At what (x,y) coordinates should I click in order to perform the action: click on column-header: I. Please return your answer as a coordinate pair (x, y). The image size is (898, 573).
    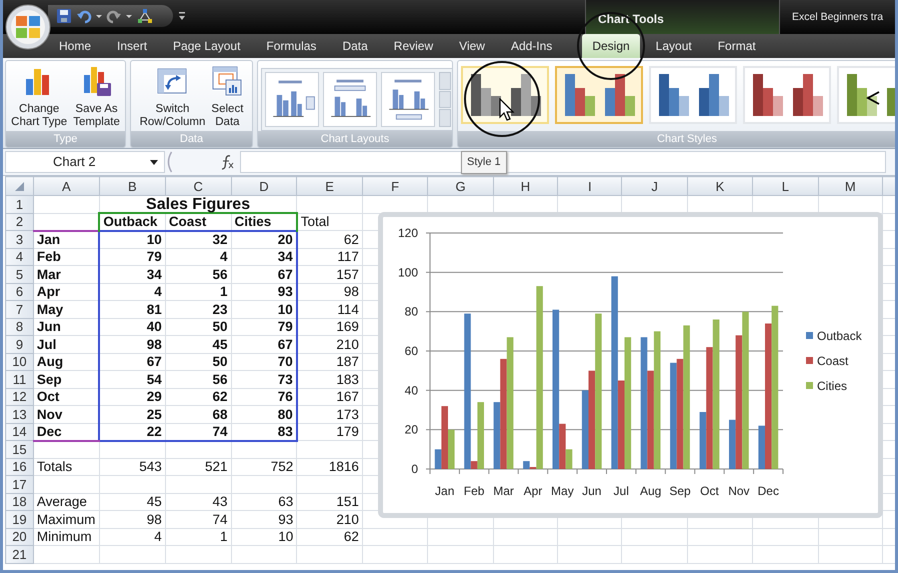
    Looking at the image, I should click on (590, 186).